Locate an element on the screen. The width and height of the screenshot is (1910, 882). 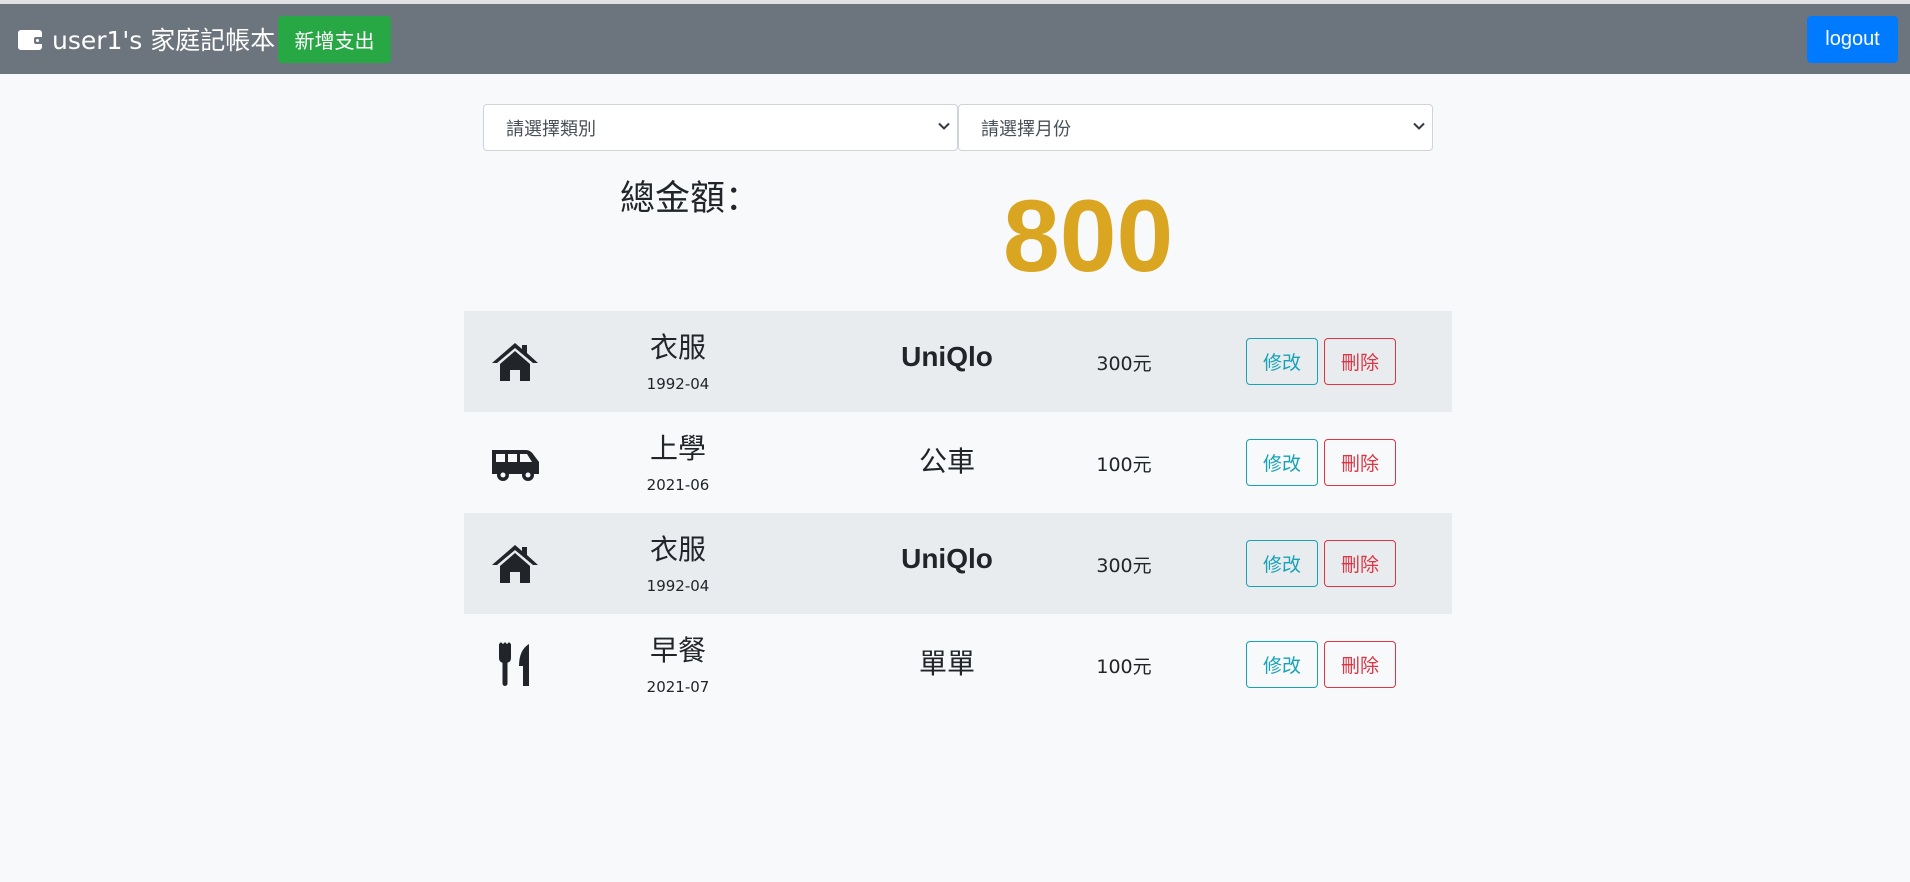
month-select-value: 請選擇月份 is located at coordinates (1026, 129).